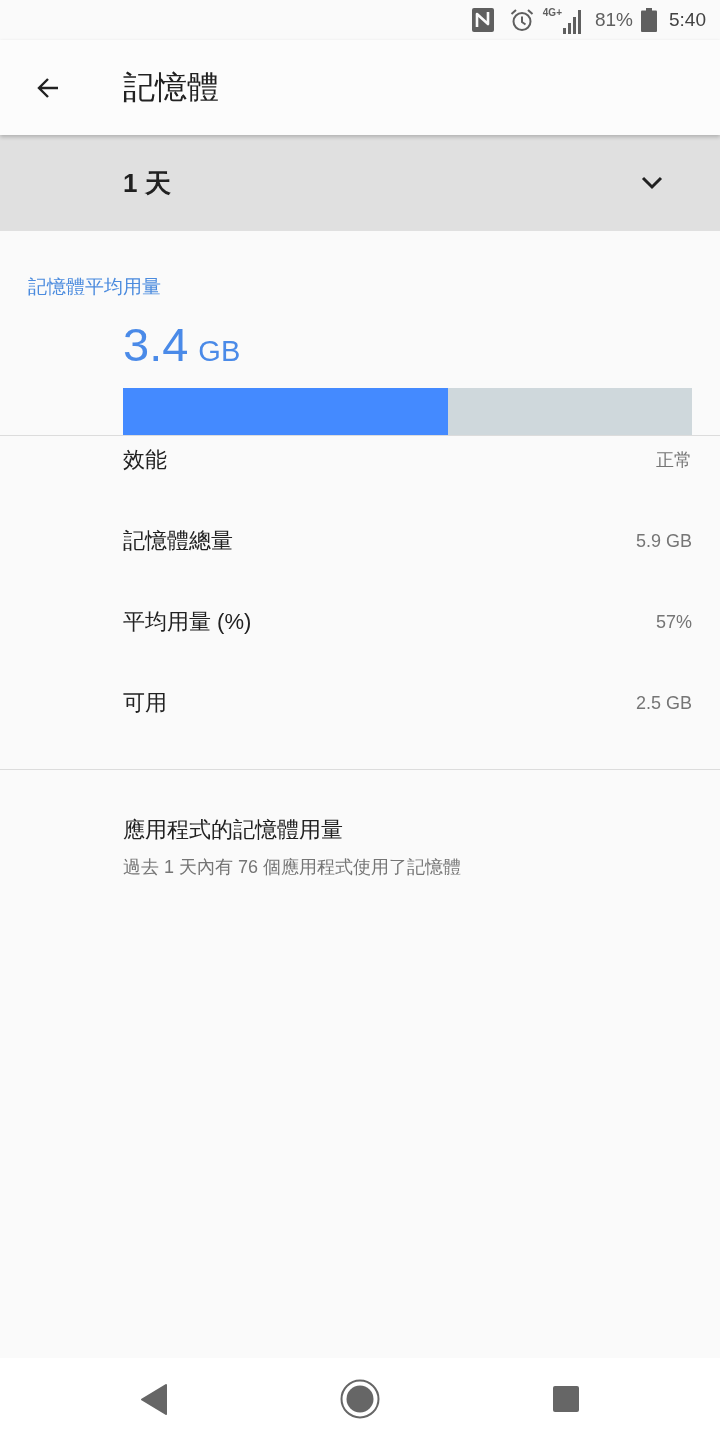  Describe the element at coordinates (292, 867) in the screenshot. I see `app-usage-summary: 過去 1 天內有 76 個應用程式使用了記憶體` at that location.